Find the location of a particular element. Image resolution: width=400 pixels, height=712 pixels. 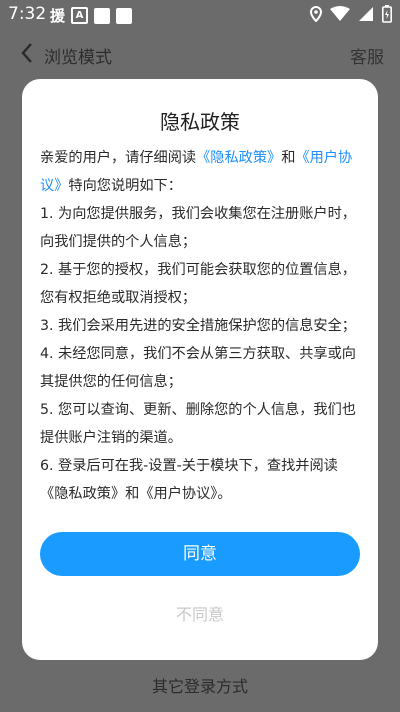

signal-icon is located at coordinates (366, 14).